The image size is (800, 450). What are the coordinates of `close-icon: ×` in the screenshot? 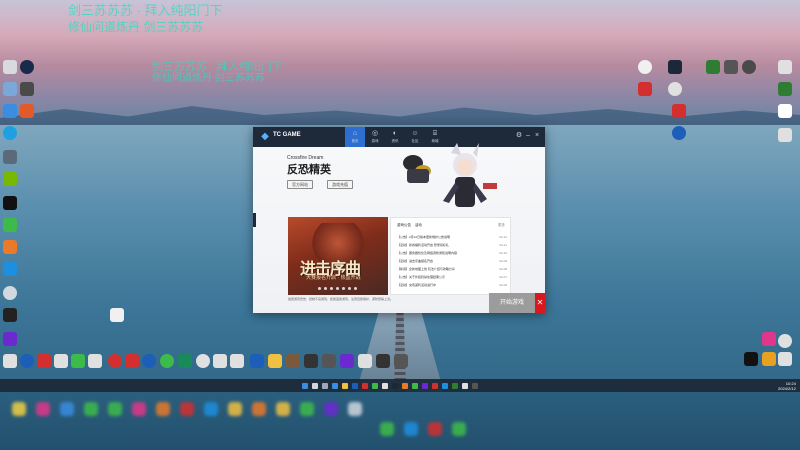 It's located at (537, 136).